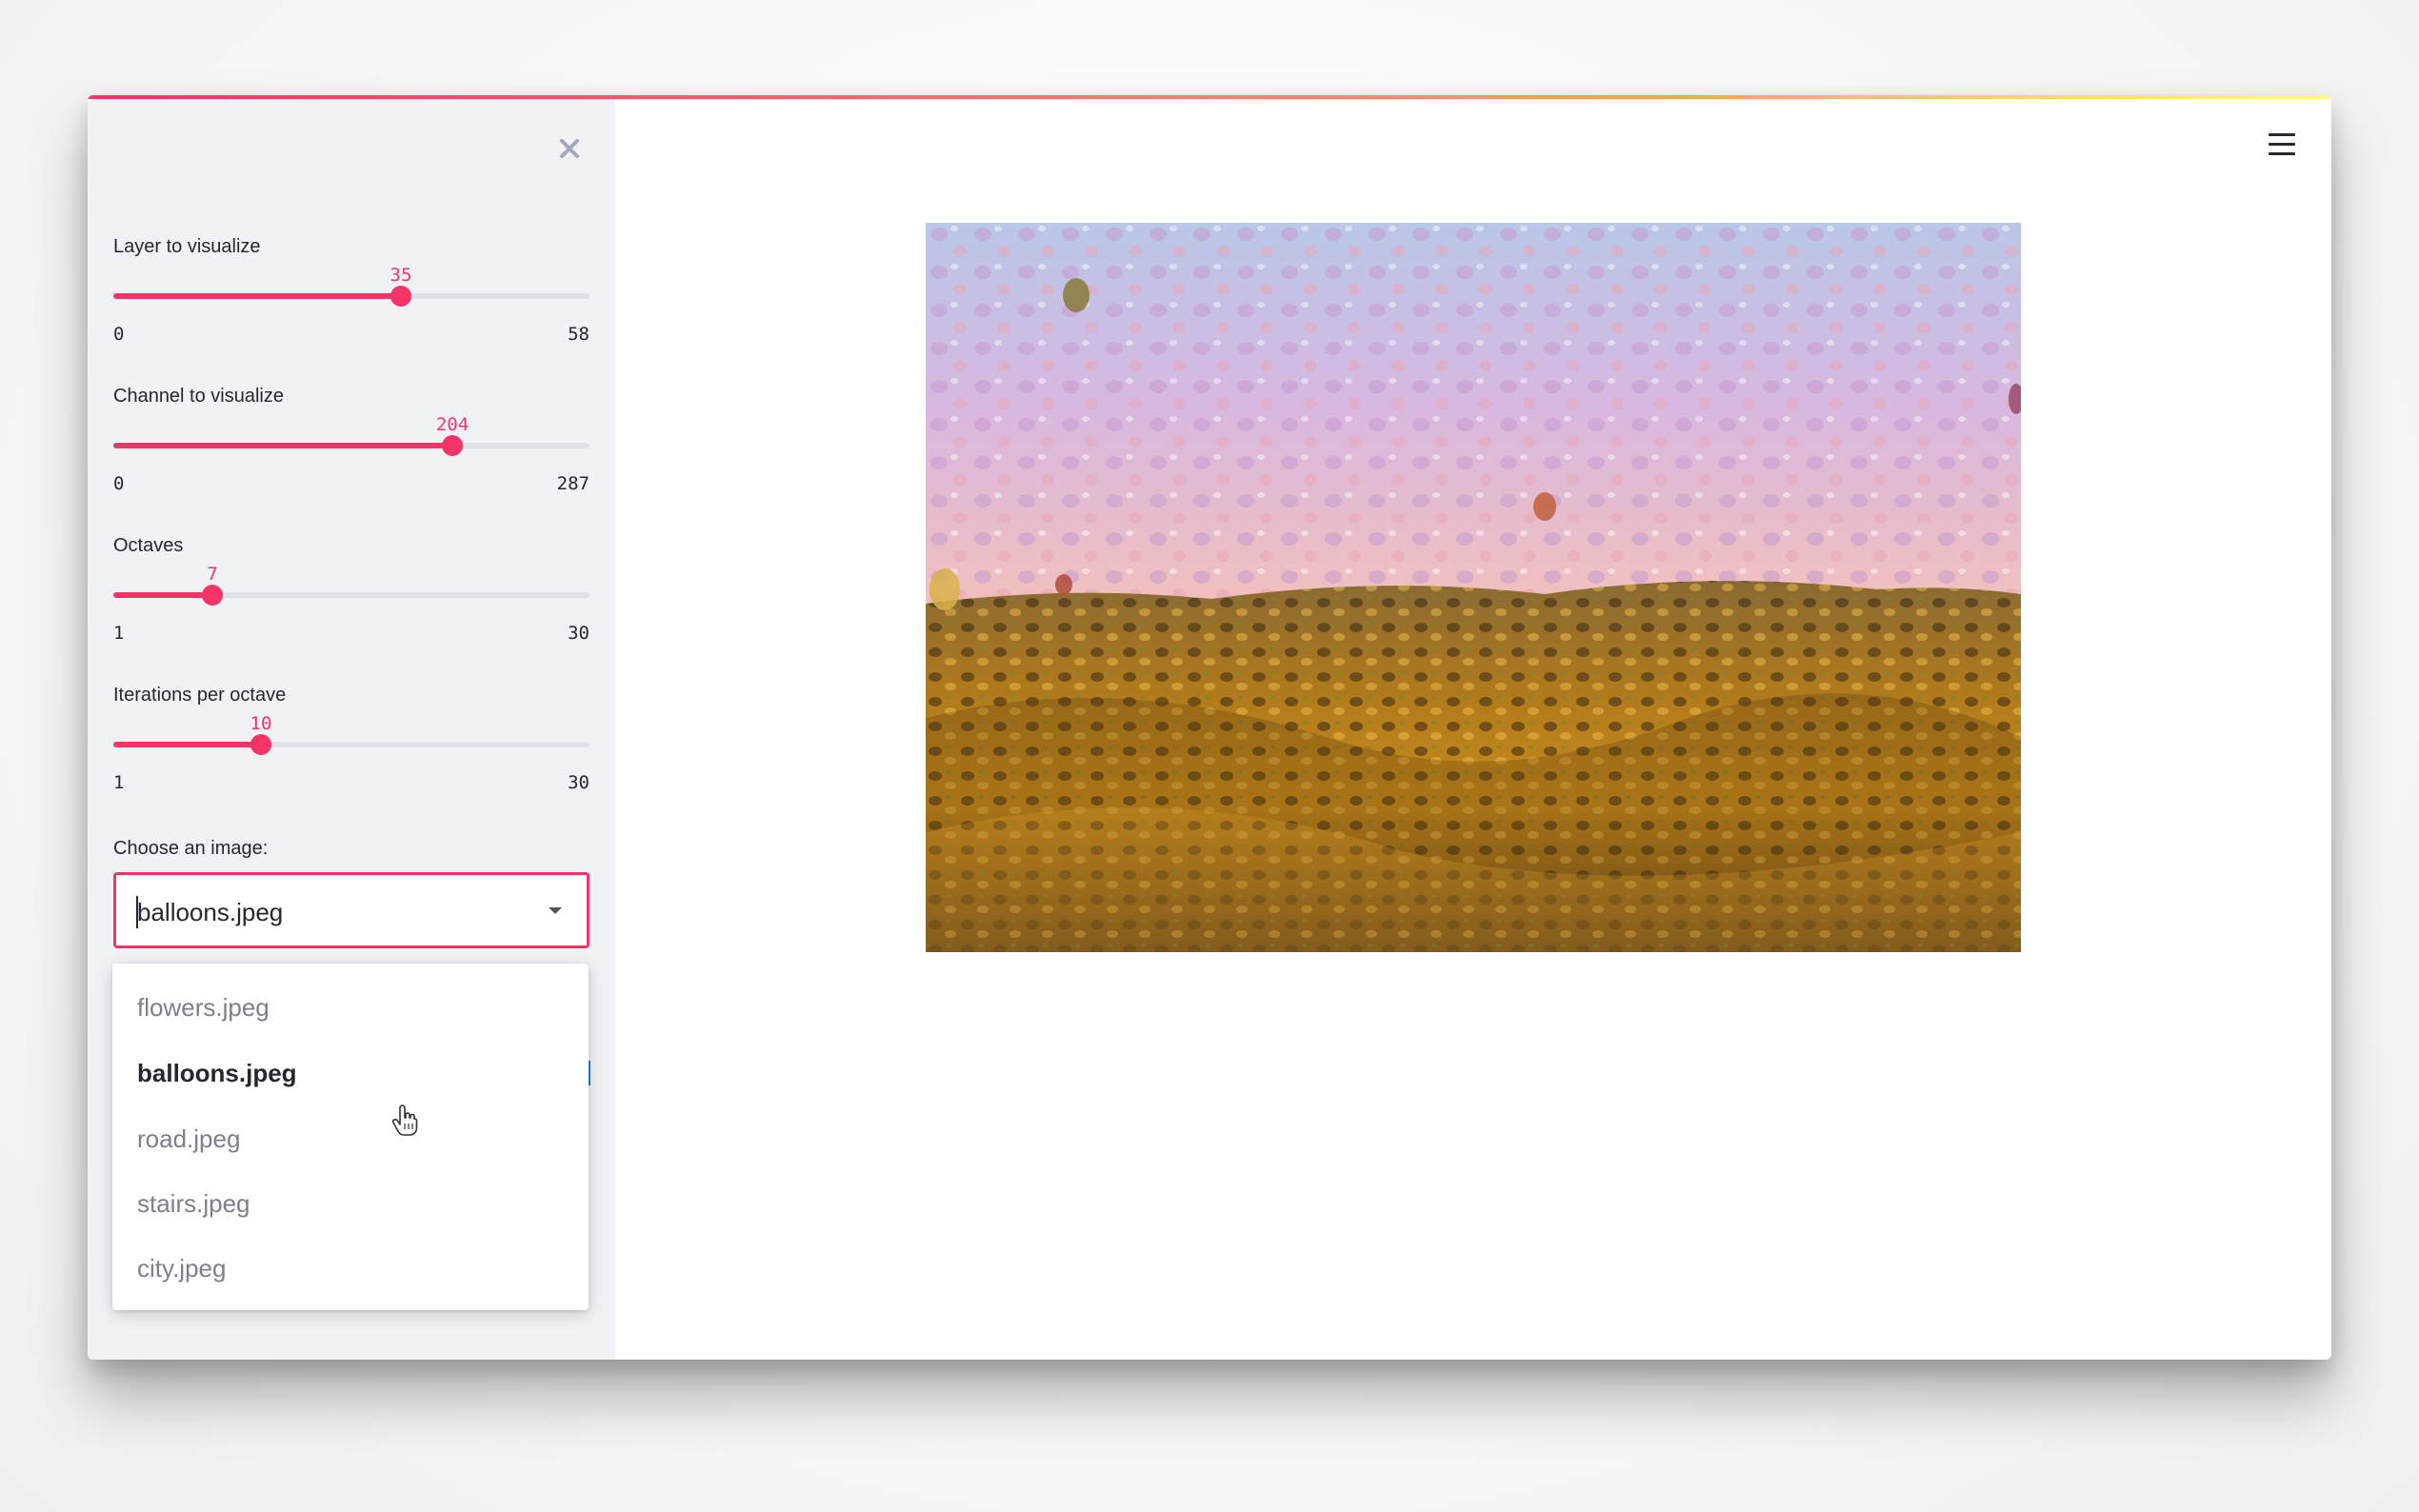 The height and width of the screenshot is (1512, 2419). I want to click on slider-value: 35, so click(401, 275).